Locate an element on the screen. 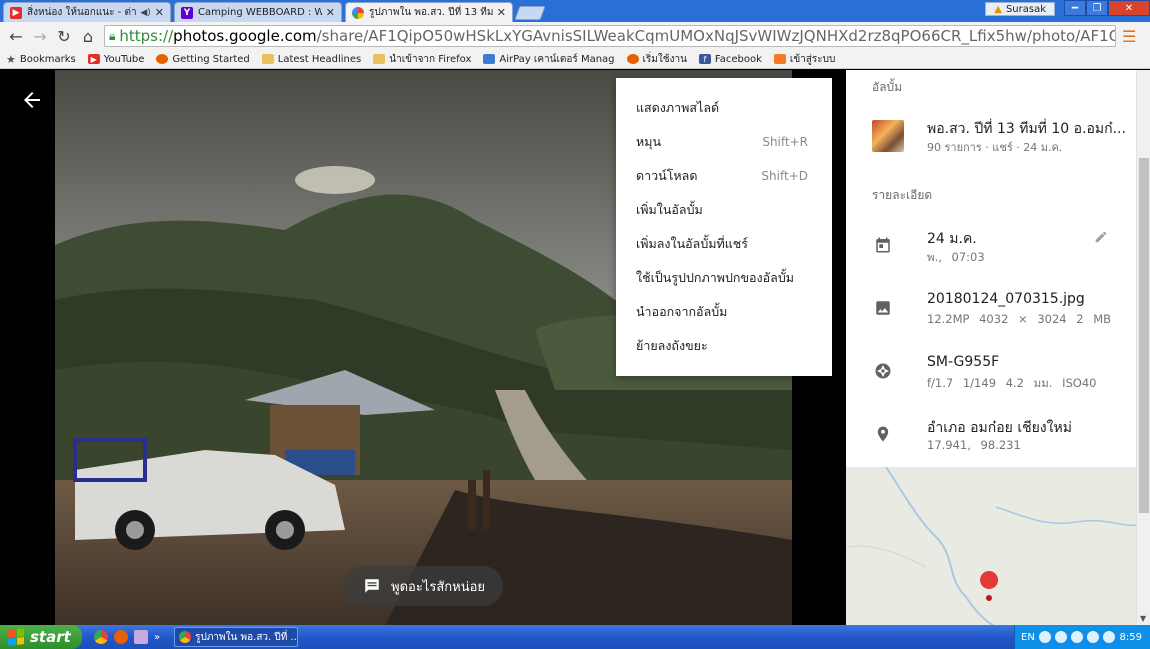  network-icon is located at coordinates (1060, 637).